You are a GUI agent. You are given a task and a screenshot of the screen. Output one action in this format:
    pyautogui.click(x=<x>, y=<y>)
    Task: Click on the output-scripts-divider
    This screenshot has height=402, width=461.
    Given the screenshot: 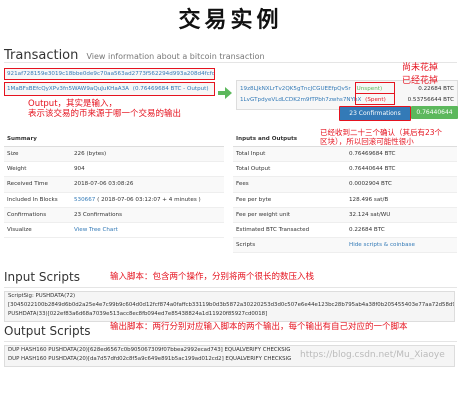 What is the action you would take?
    pyautogui.click(x=230, y=341)
    